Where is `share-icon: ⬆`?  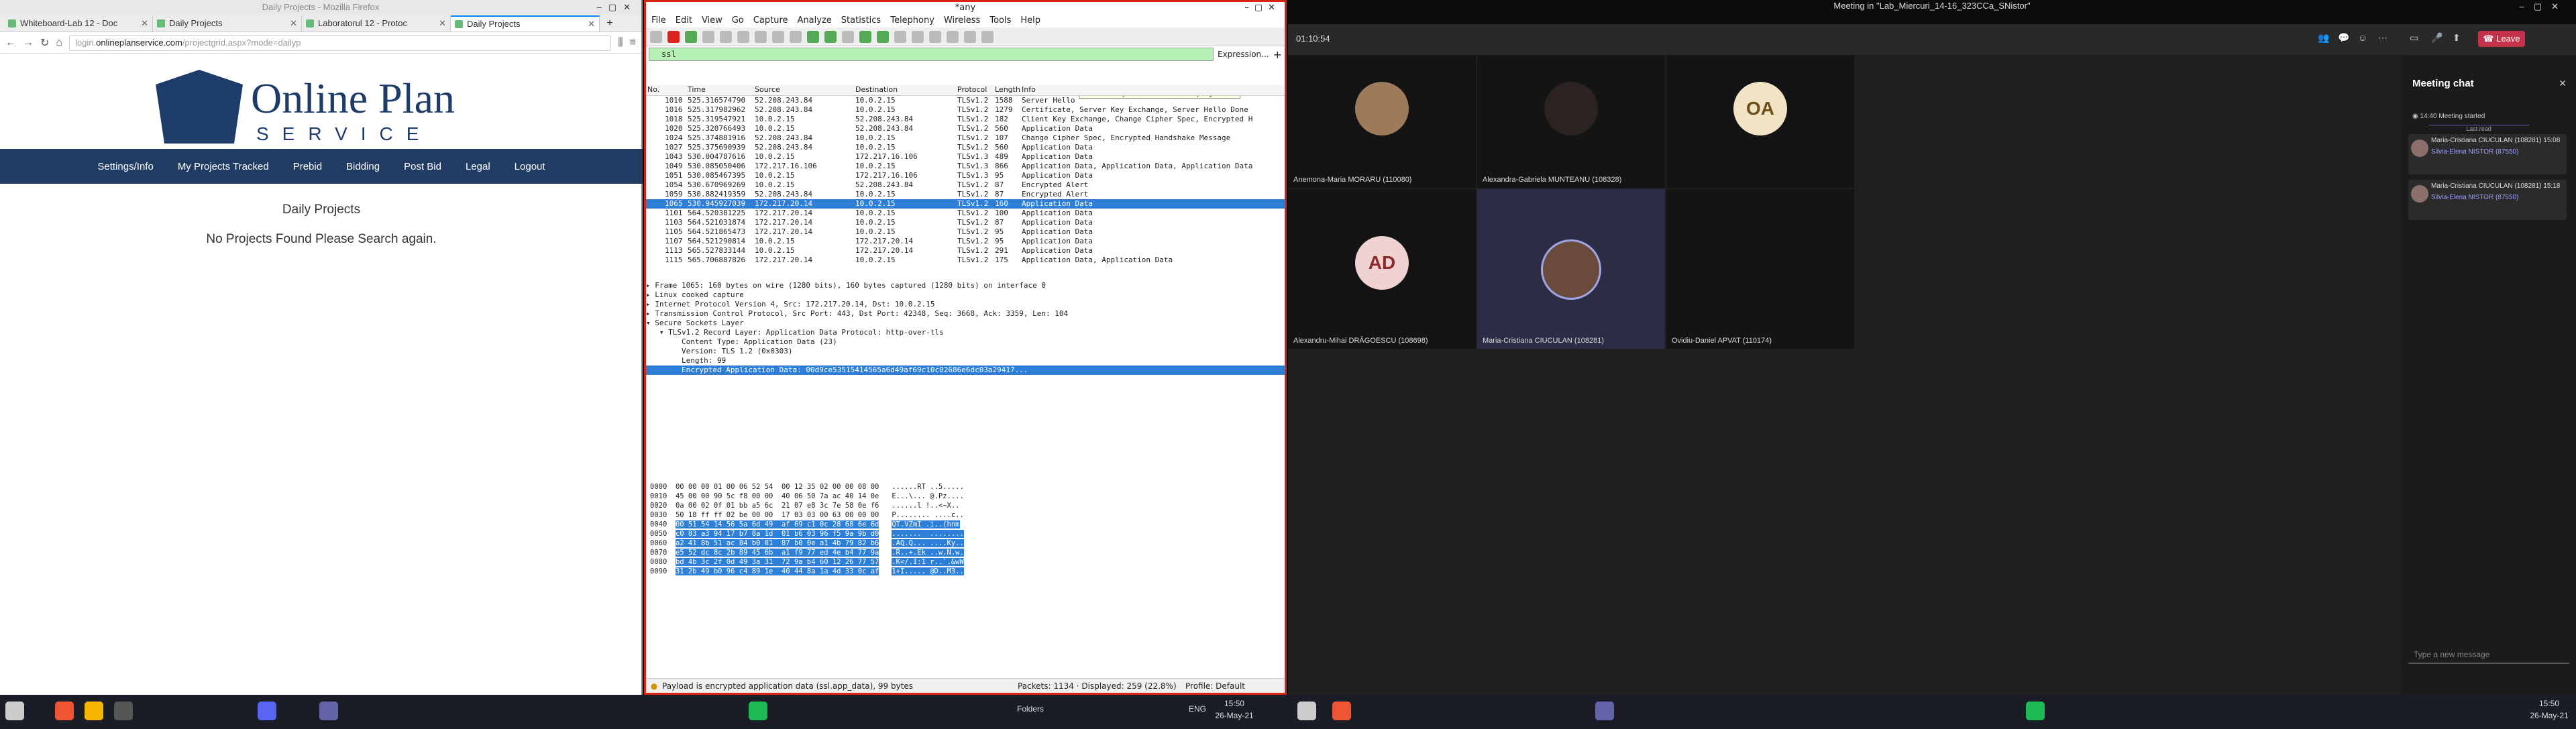 share-icon: ⬆ is located at coordinates (2457, 38).